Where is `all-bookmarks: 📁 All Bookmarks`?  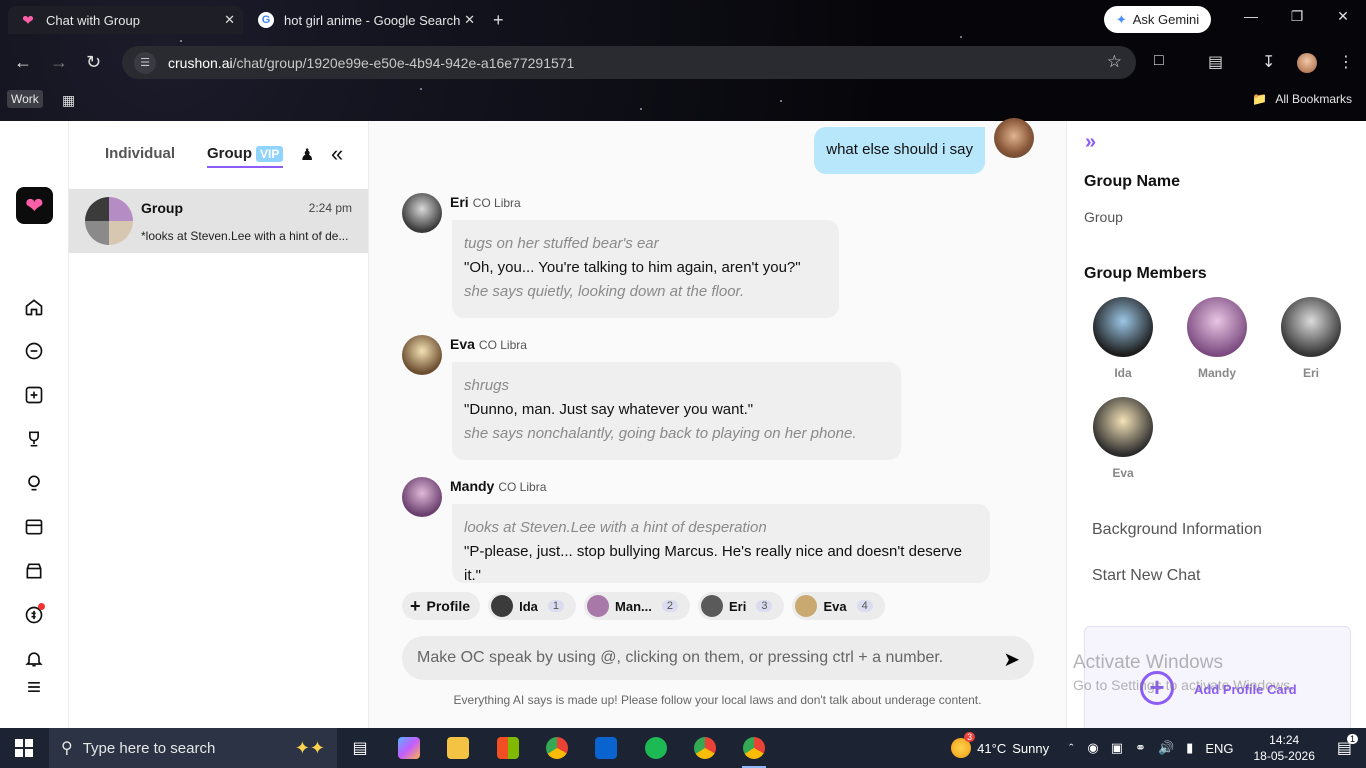 all-bookmarks: 📁 All Bookmarks is located at coordinates (1302, 99).